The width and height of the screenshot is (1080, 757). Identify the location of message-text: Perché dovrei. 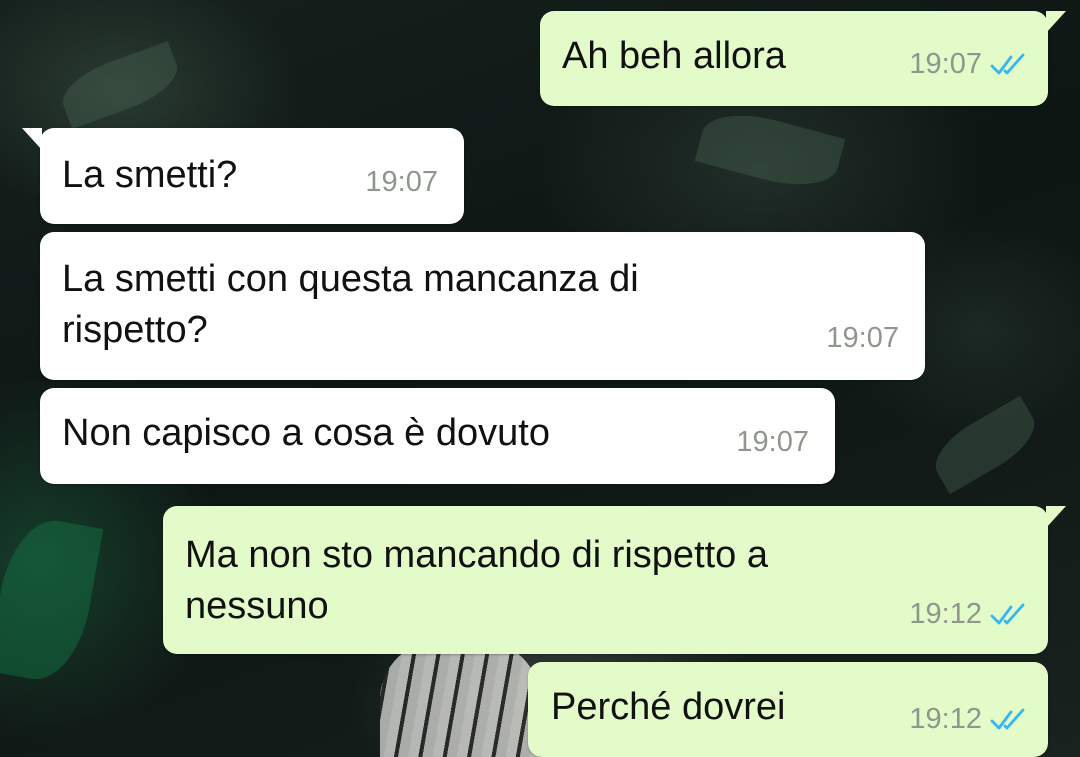
(668, 707).